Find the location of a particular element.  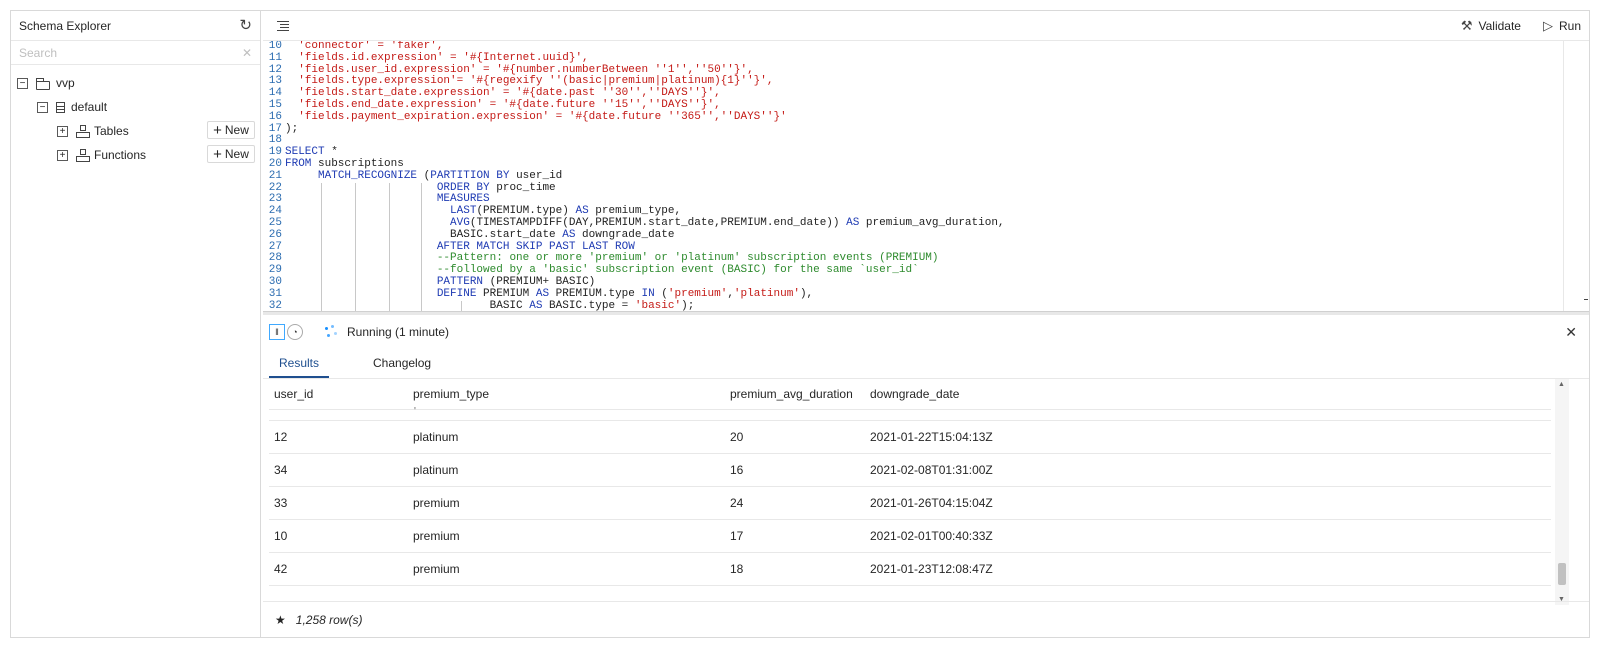

column-header: user_id is located at coordinates (338, 394).